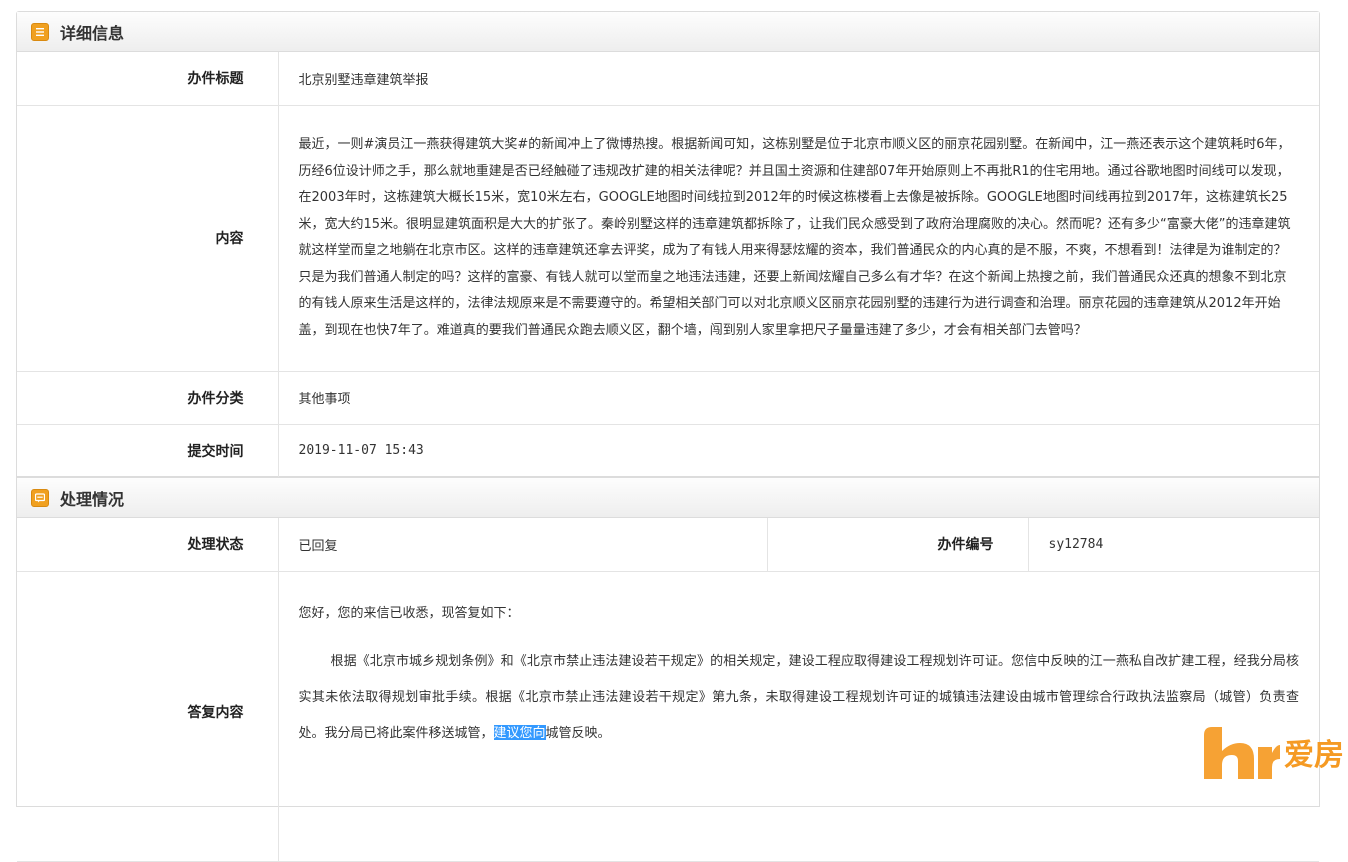  What do you see at coordinates (519, 732) in the screenshot?
I see `reply-body-selected: 建议您向` at bounding box center [519, 732].